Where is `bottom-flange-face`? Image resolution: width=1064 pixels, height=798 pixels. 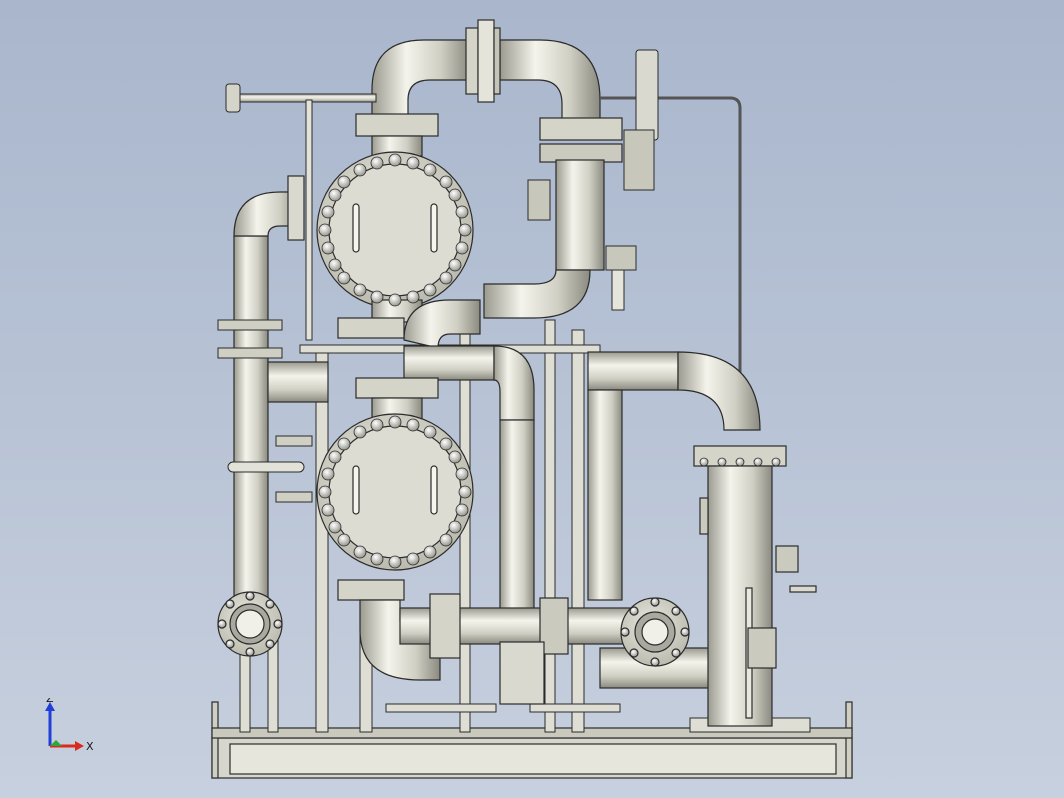 bottom-flange-face is located at coordinates (655, 632).